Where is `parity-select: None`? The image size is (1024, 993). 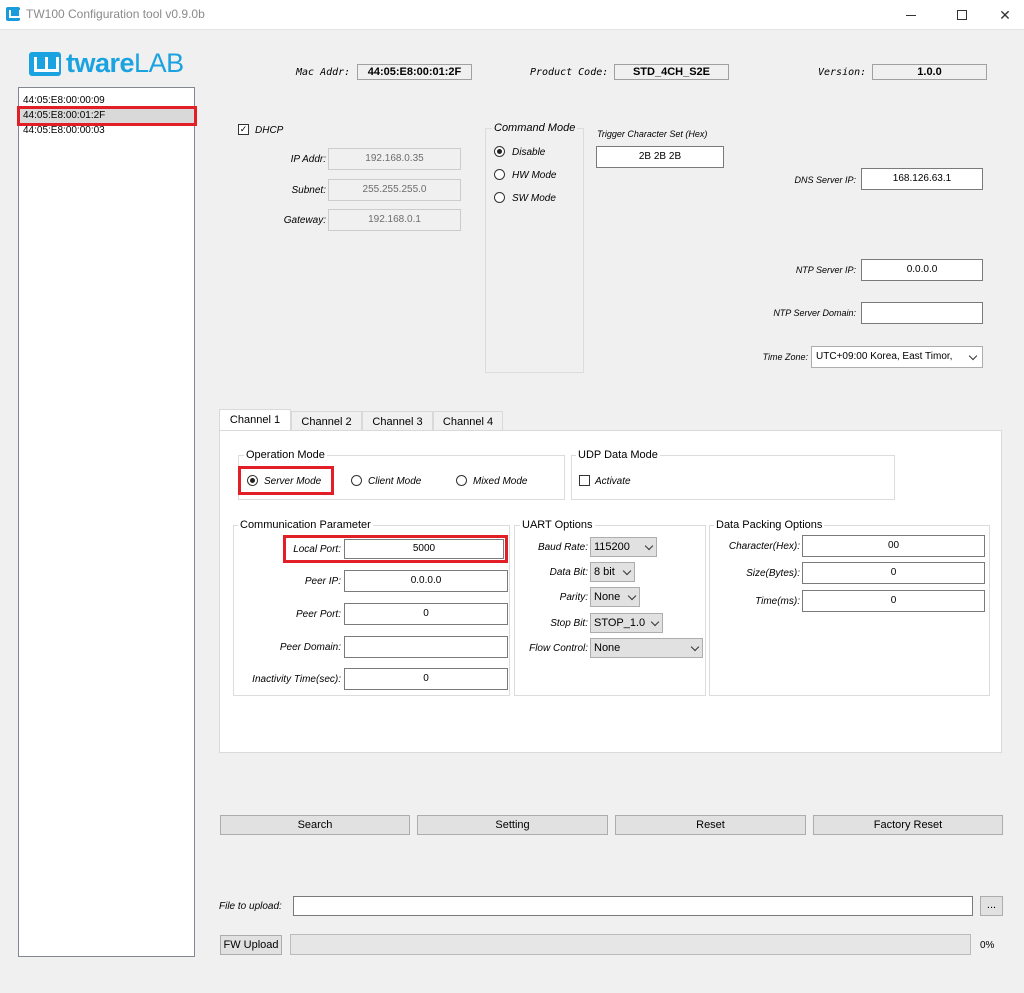 parity-select: None is located at coordinates (615, 597).